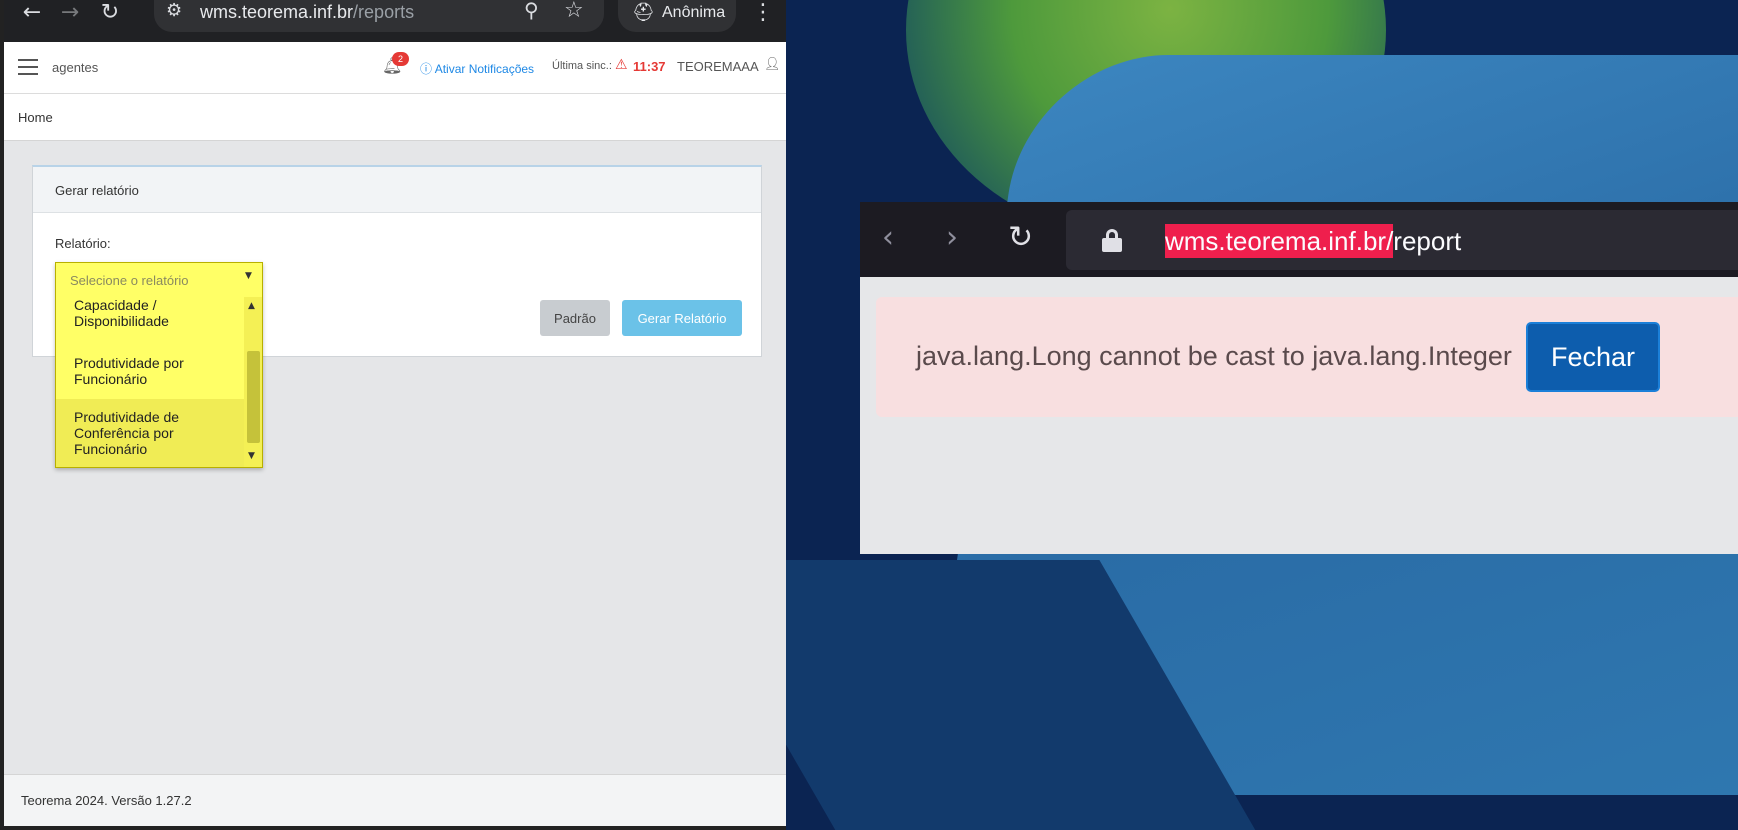 This screenshot has height=830, width=1738. Describe the element at coordinates (888, 237) in the screenshot. I see `back-icon: ‹` at that location.